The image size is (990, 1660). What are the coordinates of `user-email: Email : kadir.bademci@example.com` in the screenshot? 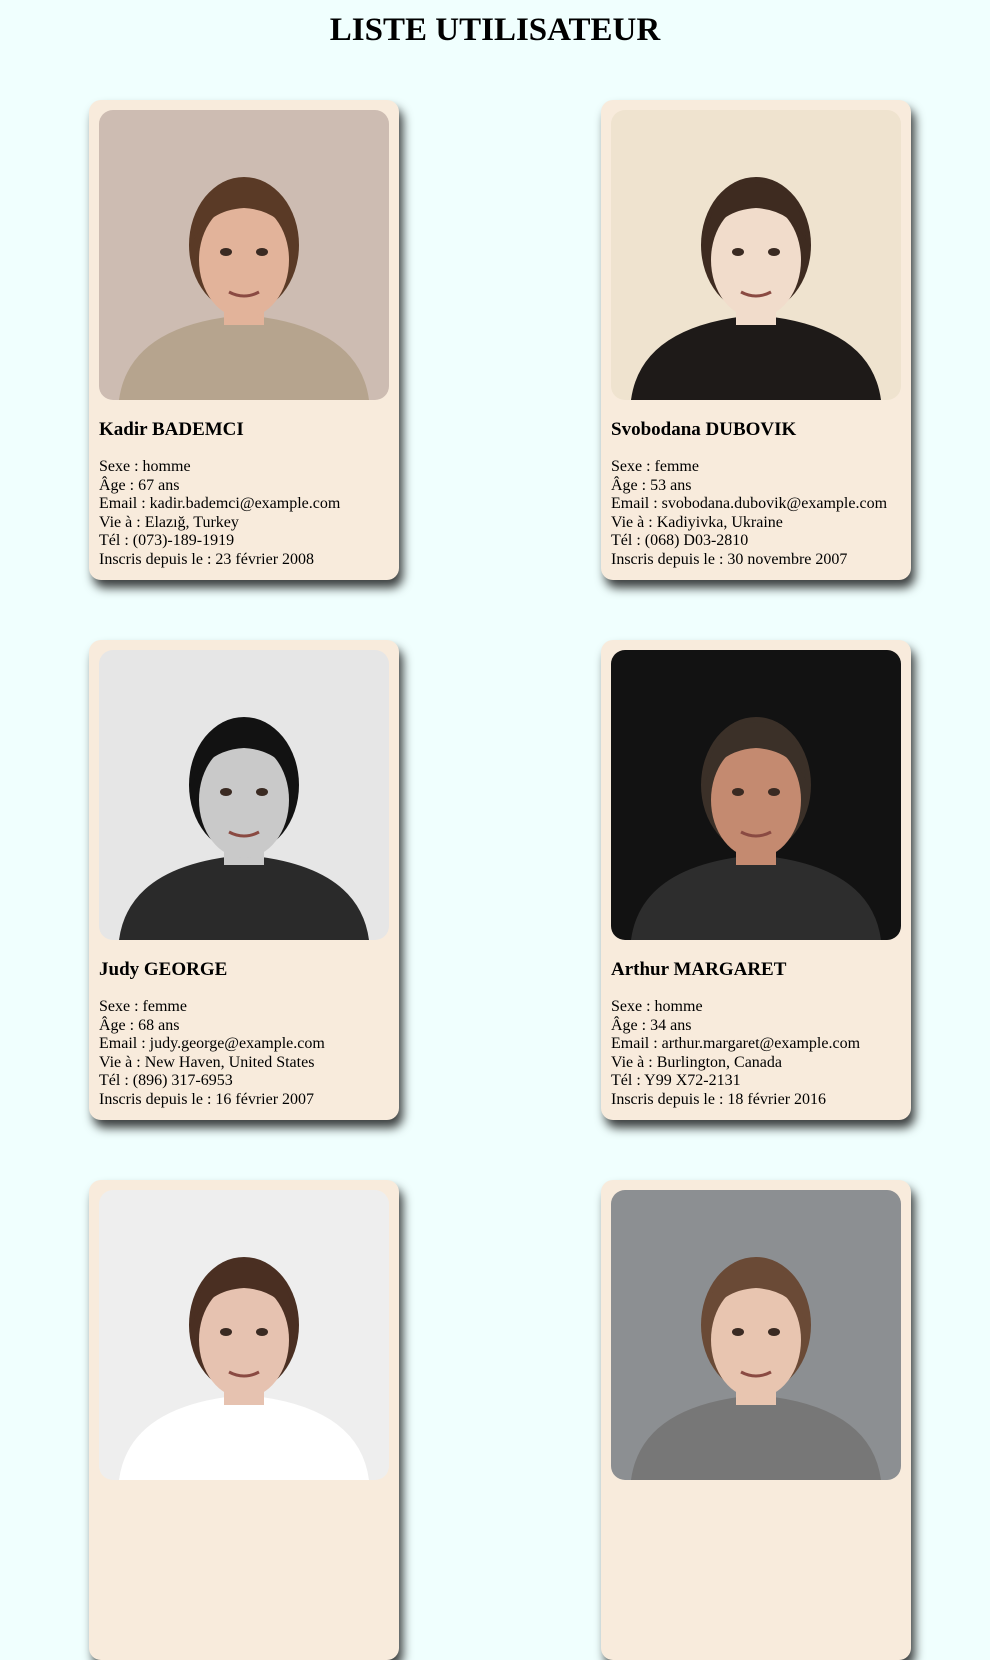 It's located at (244, 504).